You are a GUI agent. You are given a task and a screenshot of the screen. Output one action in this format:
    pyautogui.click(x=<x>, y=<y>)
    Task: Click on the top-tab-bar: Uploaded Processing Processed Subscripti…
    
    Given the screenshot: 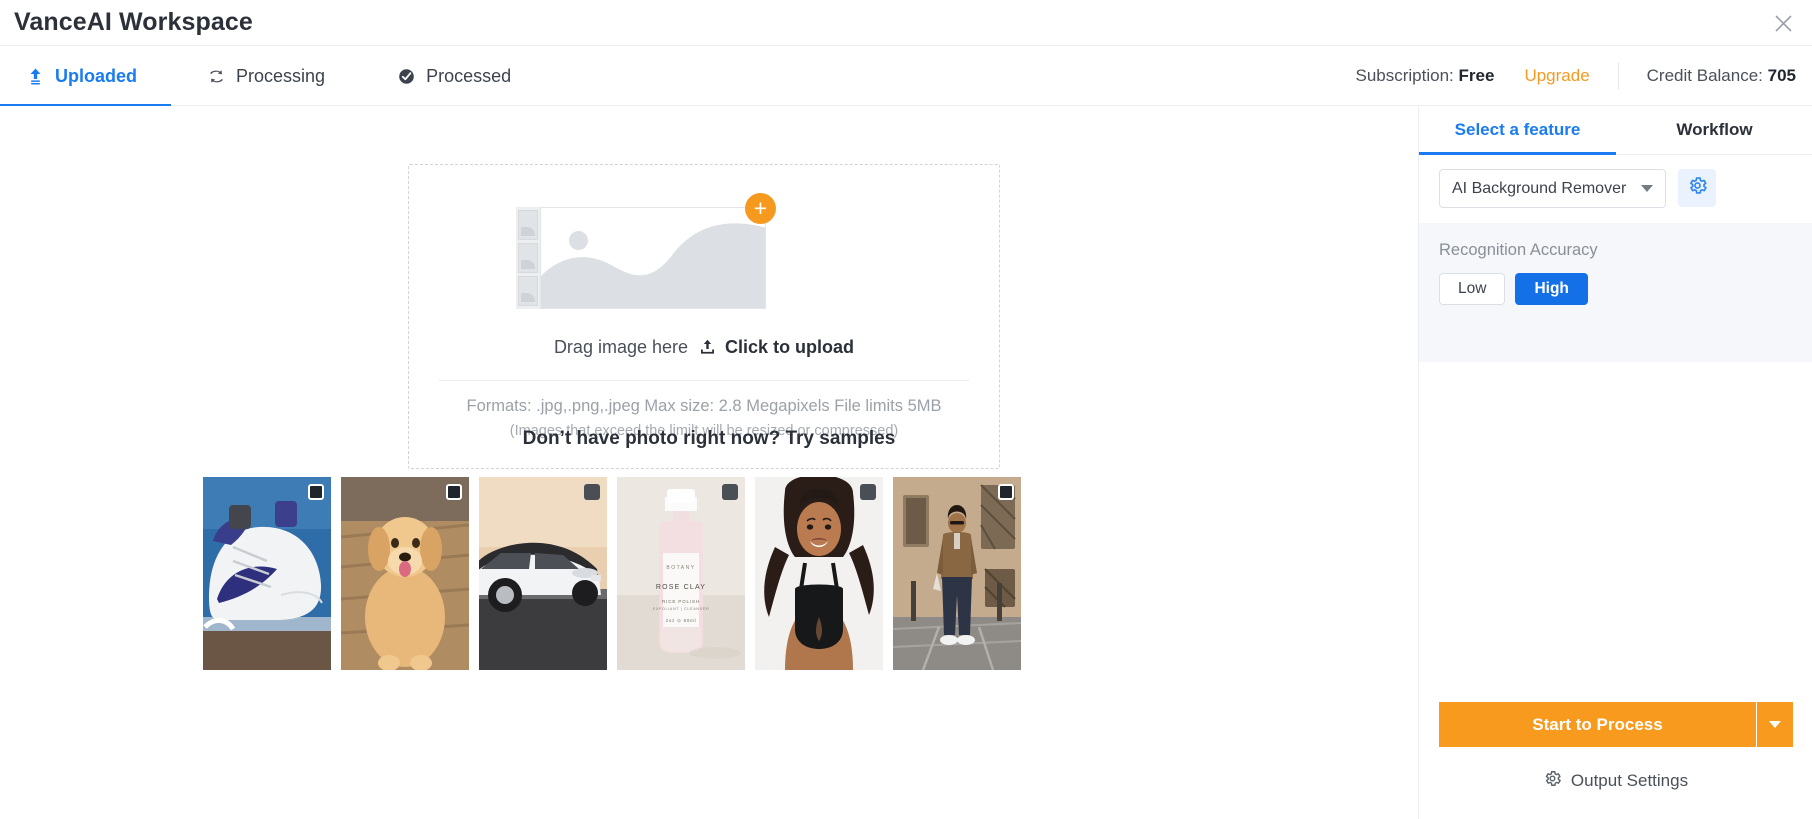 What is the action you would take?
    pyautogui.click(x=906, y=76)
    